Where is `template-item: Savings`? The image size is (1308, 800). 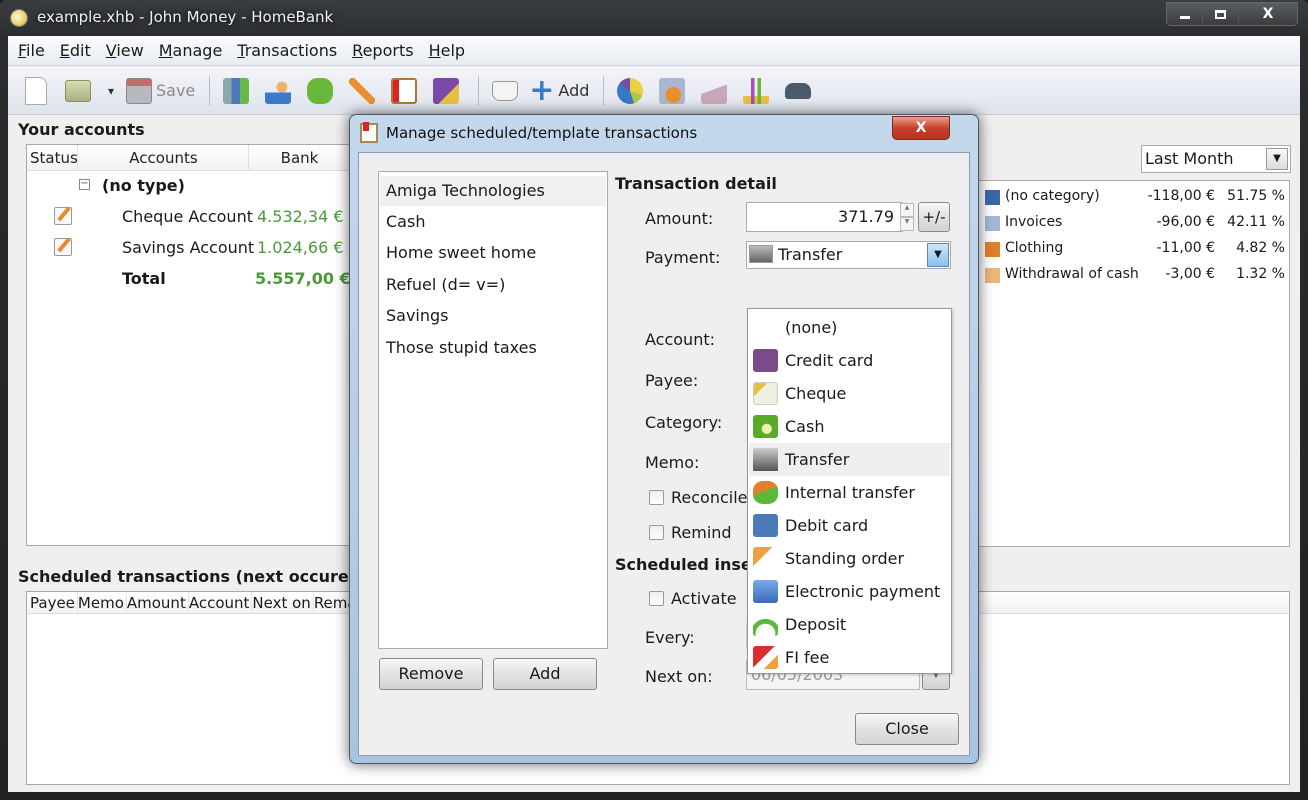
template-item: Savings is located at coordinates (493, 316).